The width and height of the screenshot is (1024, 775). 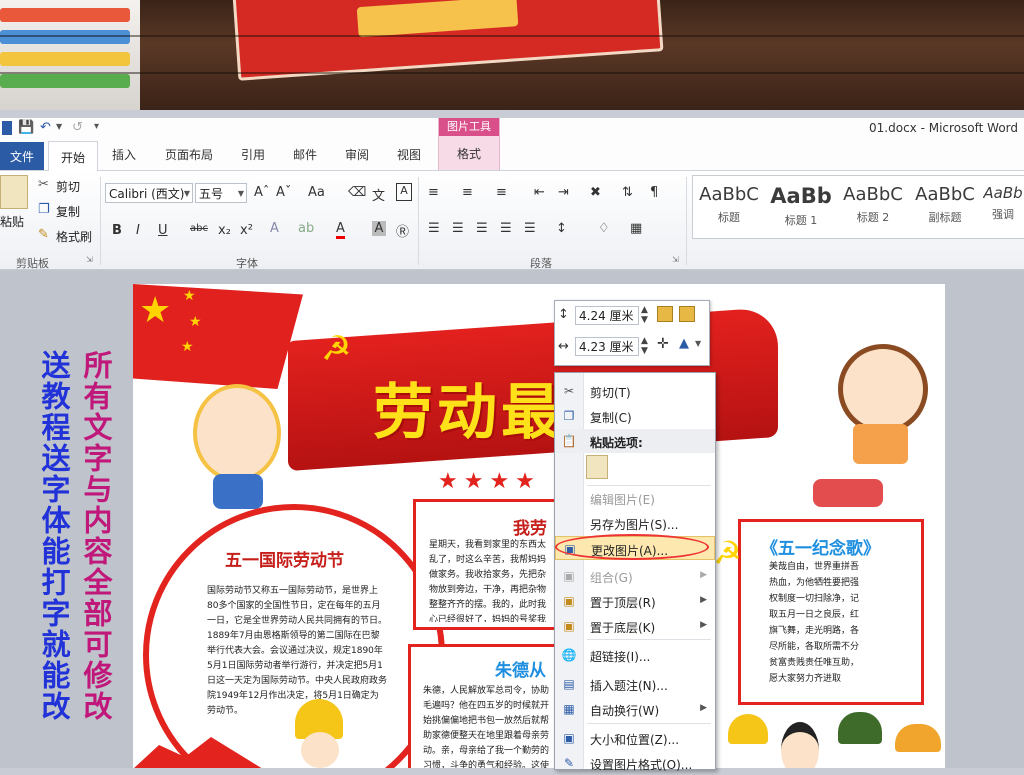 I want to click on distributed-icon: ☰, so click(x=530, y=228).